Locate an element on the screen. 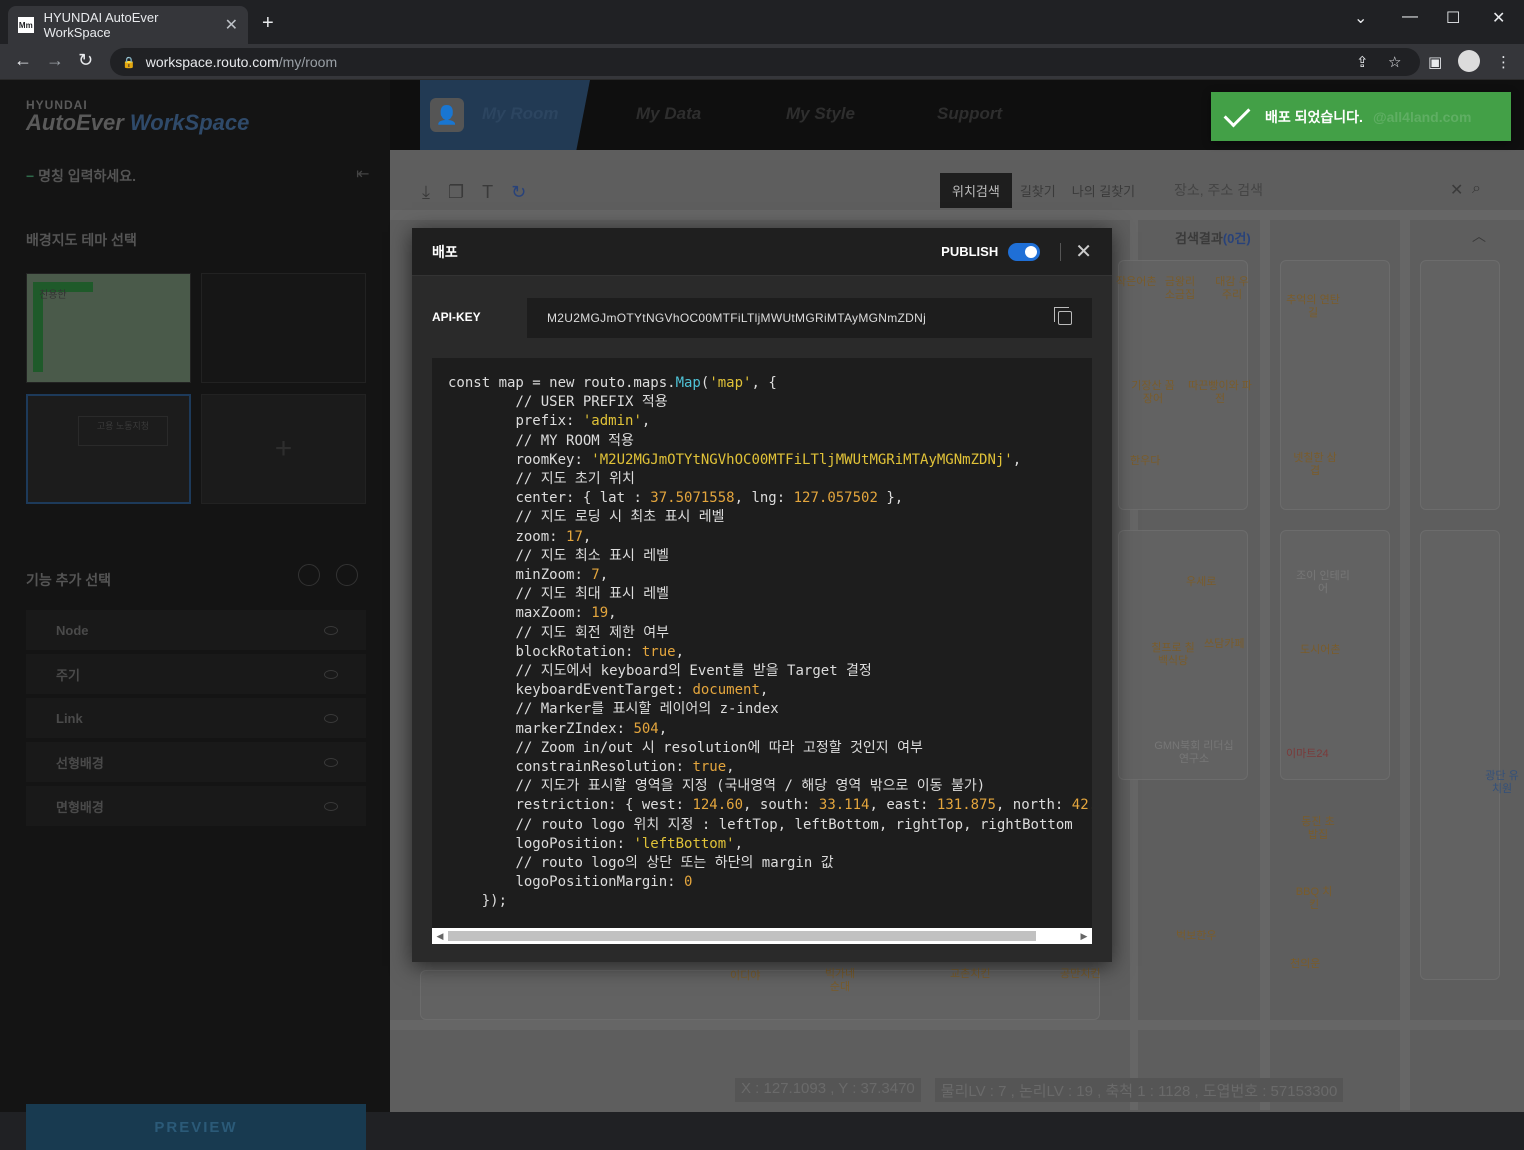  window-close-icon: ✕ is located at coordinates (1498, 18).